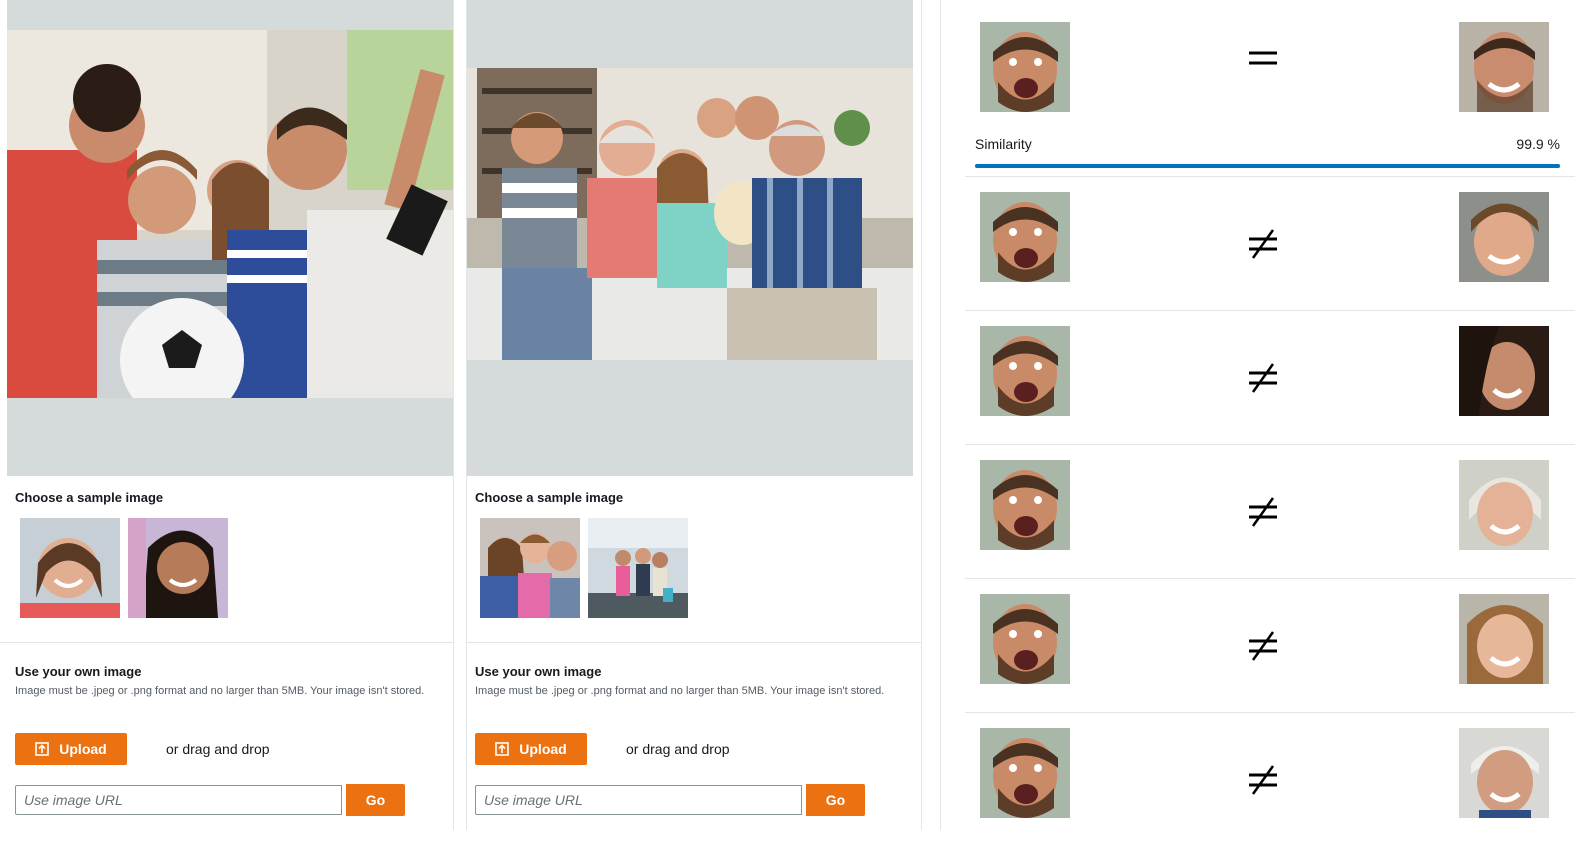 This screenshot has height=846, width=1592. What do you see at coordinates (1504, 773) in the screenshot?
I see `target-face-thumbnail-older-man` at bounding box center [1504, 773].